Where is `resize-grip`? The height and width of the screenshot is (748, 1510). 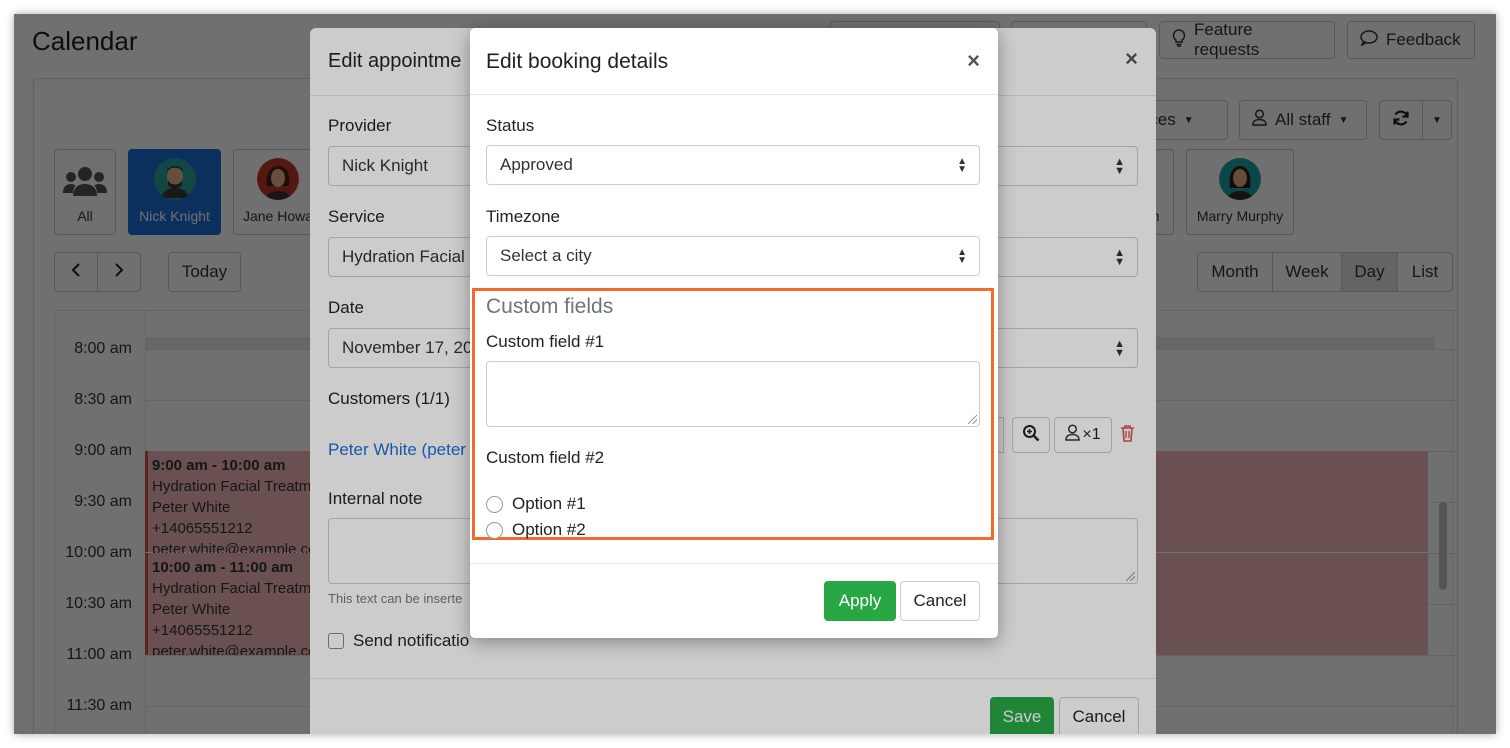
resize-grip is located at coordinates (972, 419).